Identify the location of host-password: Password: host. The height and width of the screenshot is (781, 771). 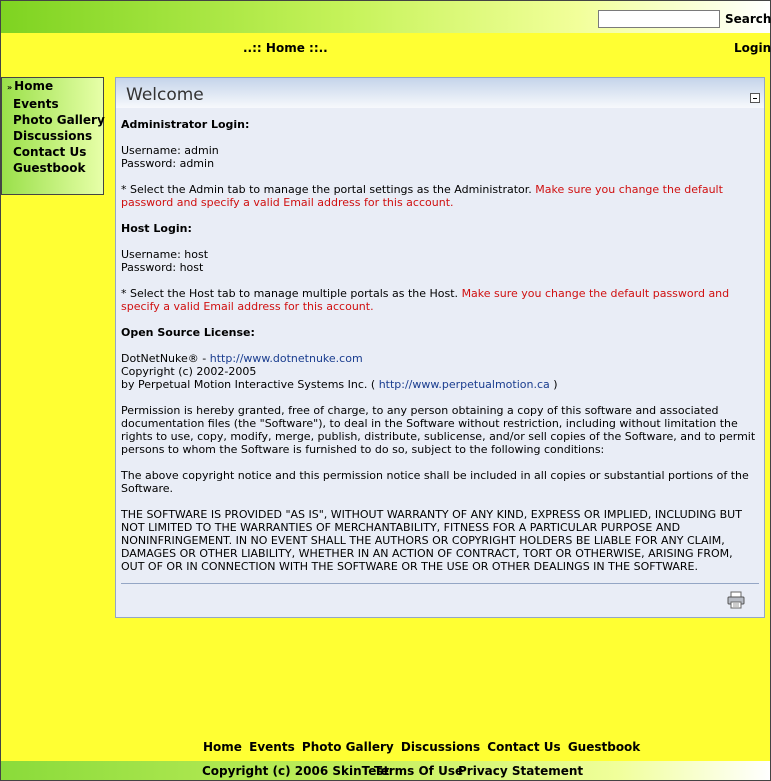
(162, 267).